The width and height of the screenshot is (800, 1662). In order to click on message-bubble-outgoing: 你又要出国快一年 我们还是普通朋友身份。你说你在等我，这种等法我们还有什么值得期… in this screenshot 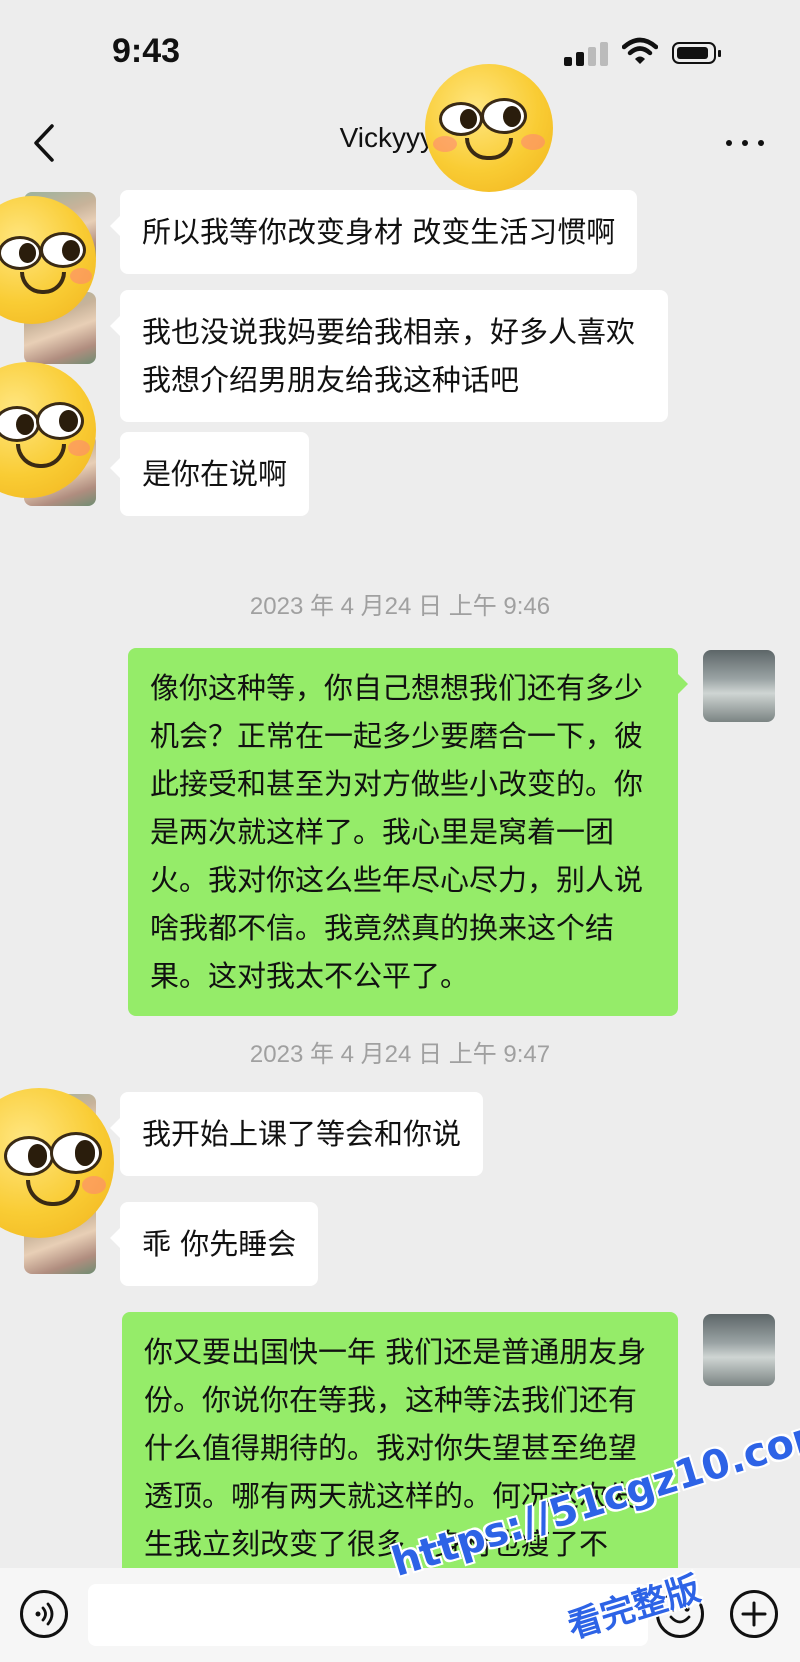, I will do `click(400, 1440)`.